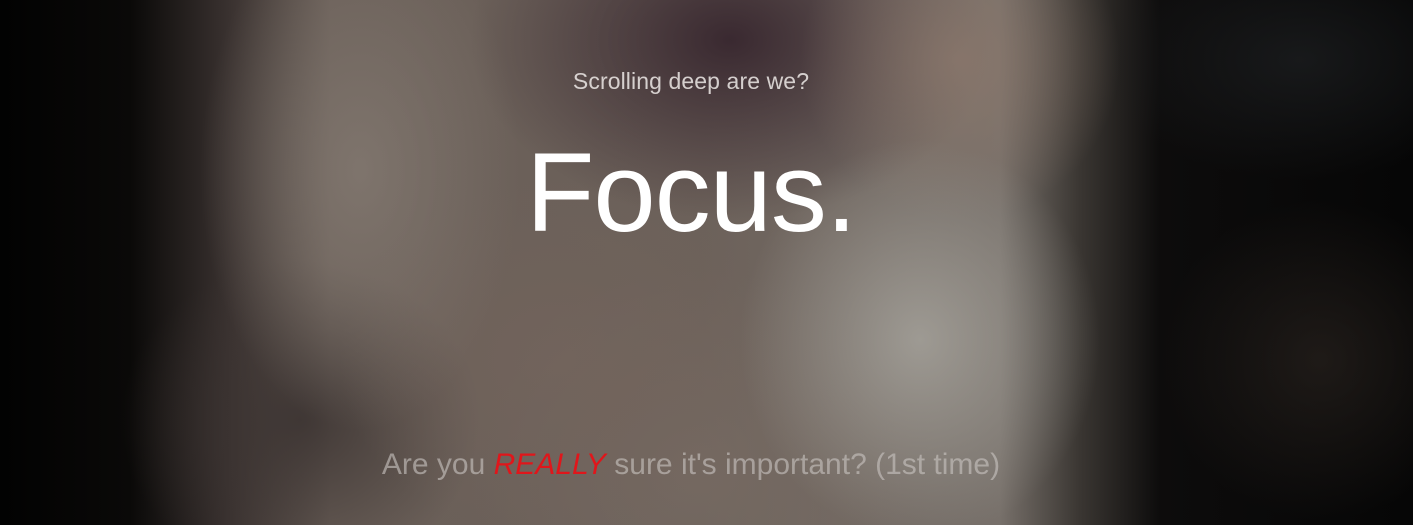 The image size is (1413, 525). What do you see at coordinates (691, 192) in the screenshot?
I see `overlay-headline: Focus.` at bounding box center [691, 192].